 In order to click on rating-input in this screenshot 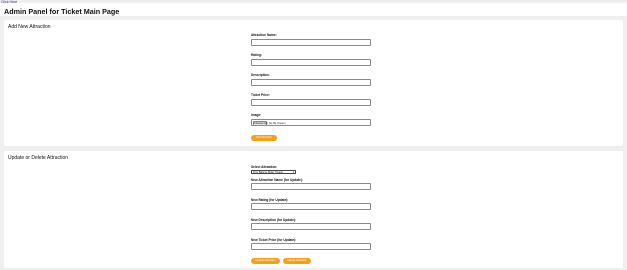, I will do `click(311, 62)`.